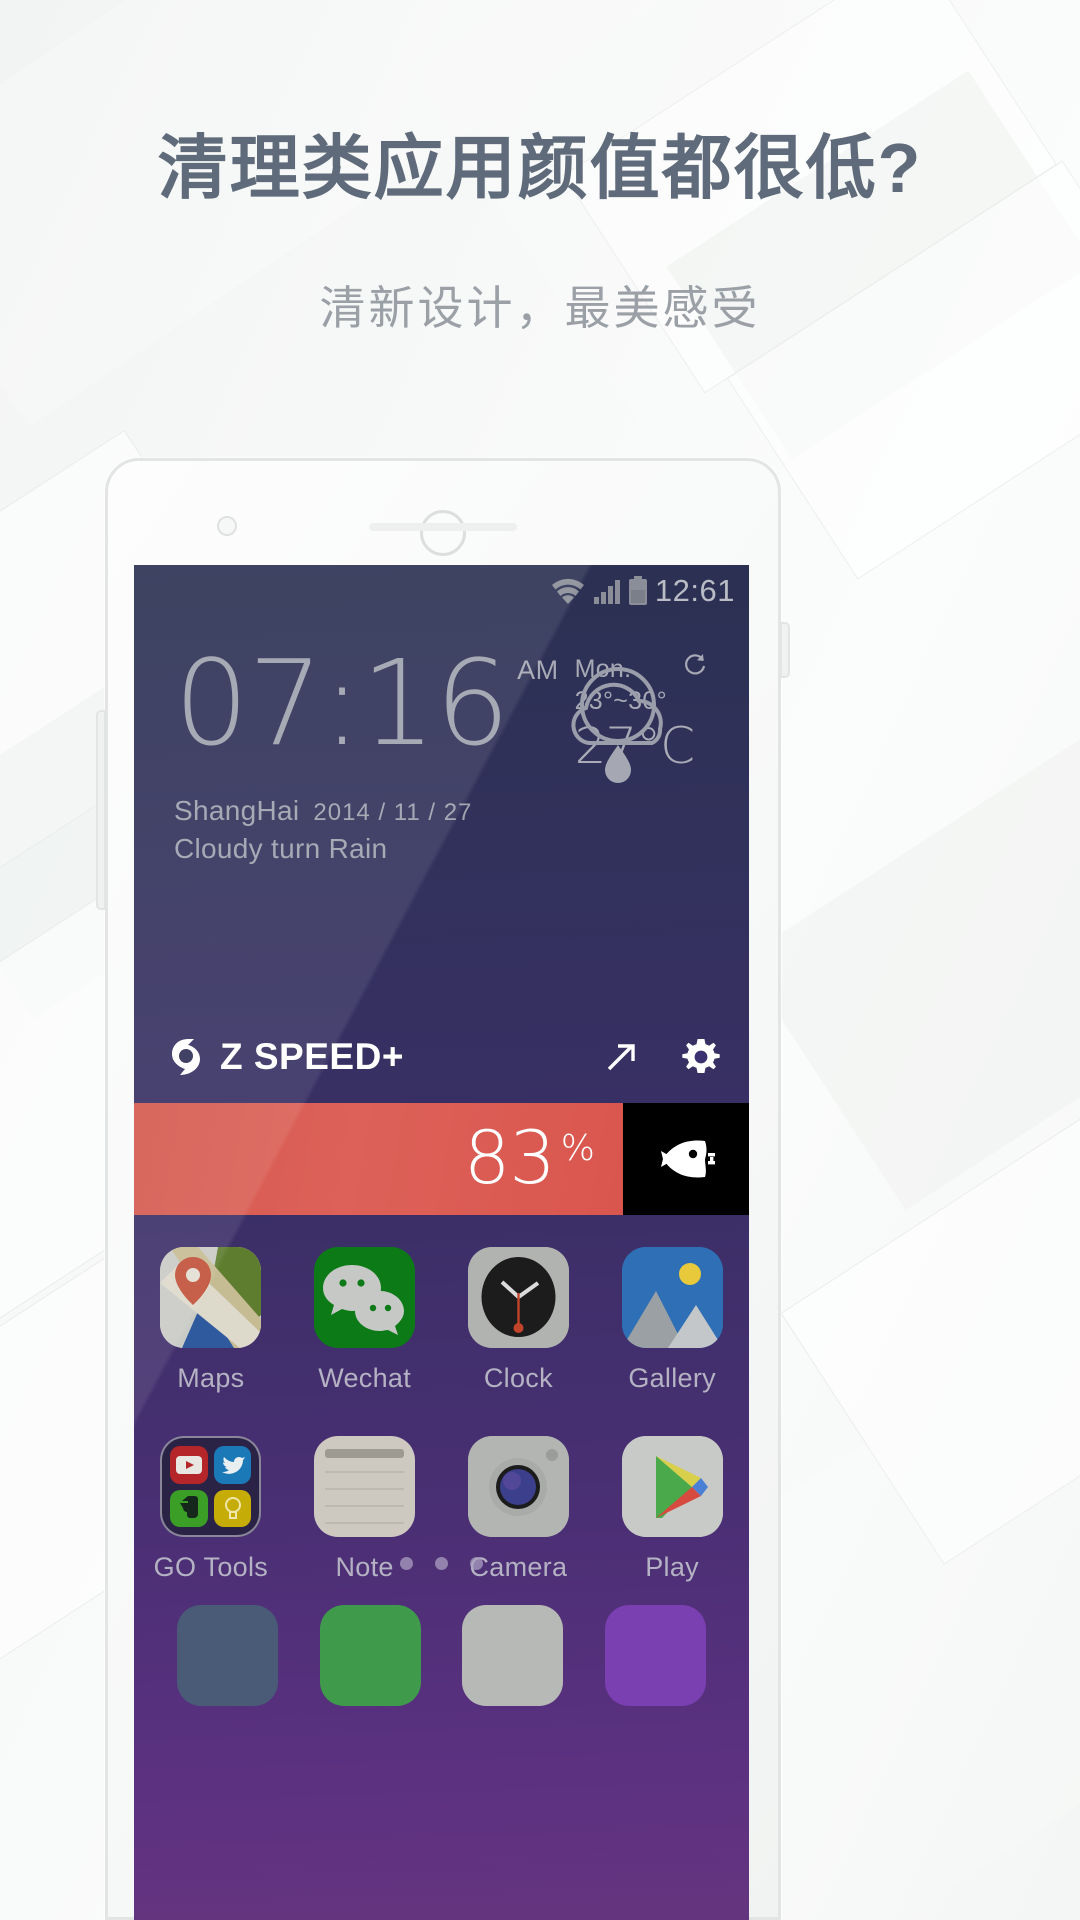  I want to click on phone-sensor-ring, so click(443, 533).